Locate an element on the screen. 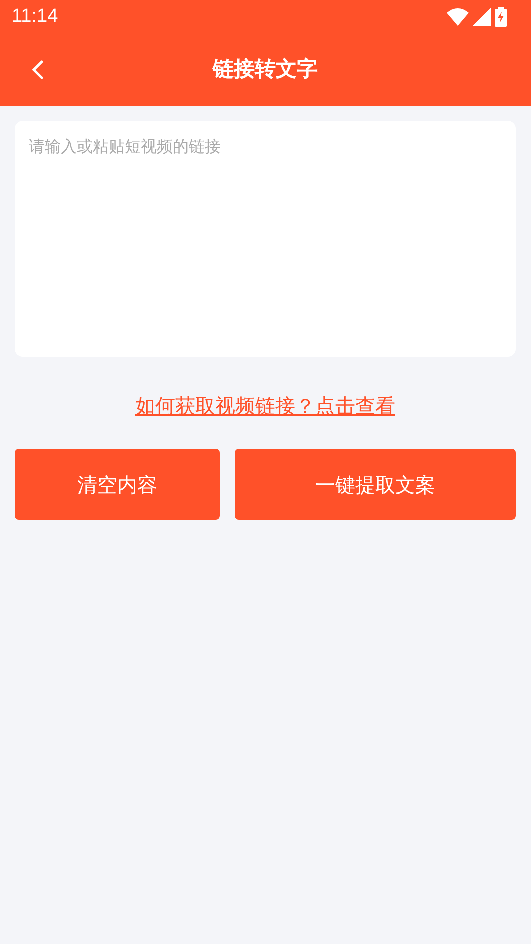  battery-icon is located at coordinates (501, 17).